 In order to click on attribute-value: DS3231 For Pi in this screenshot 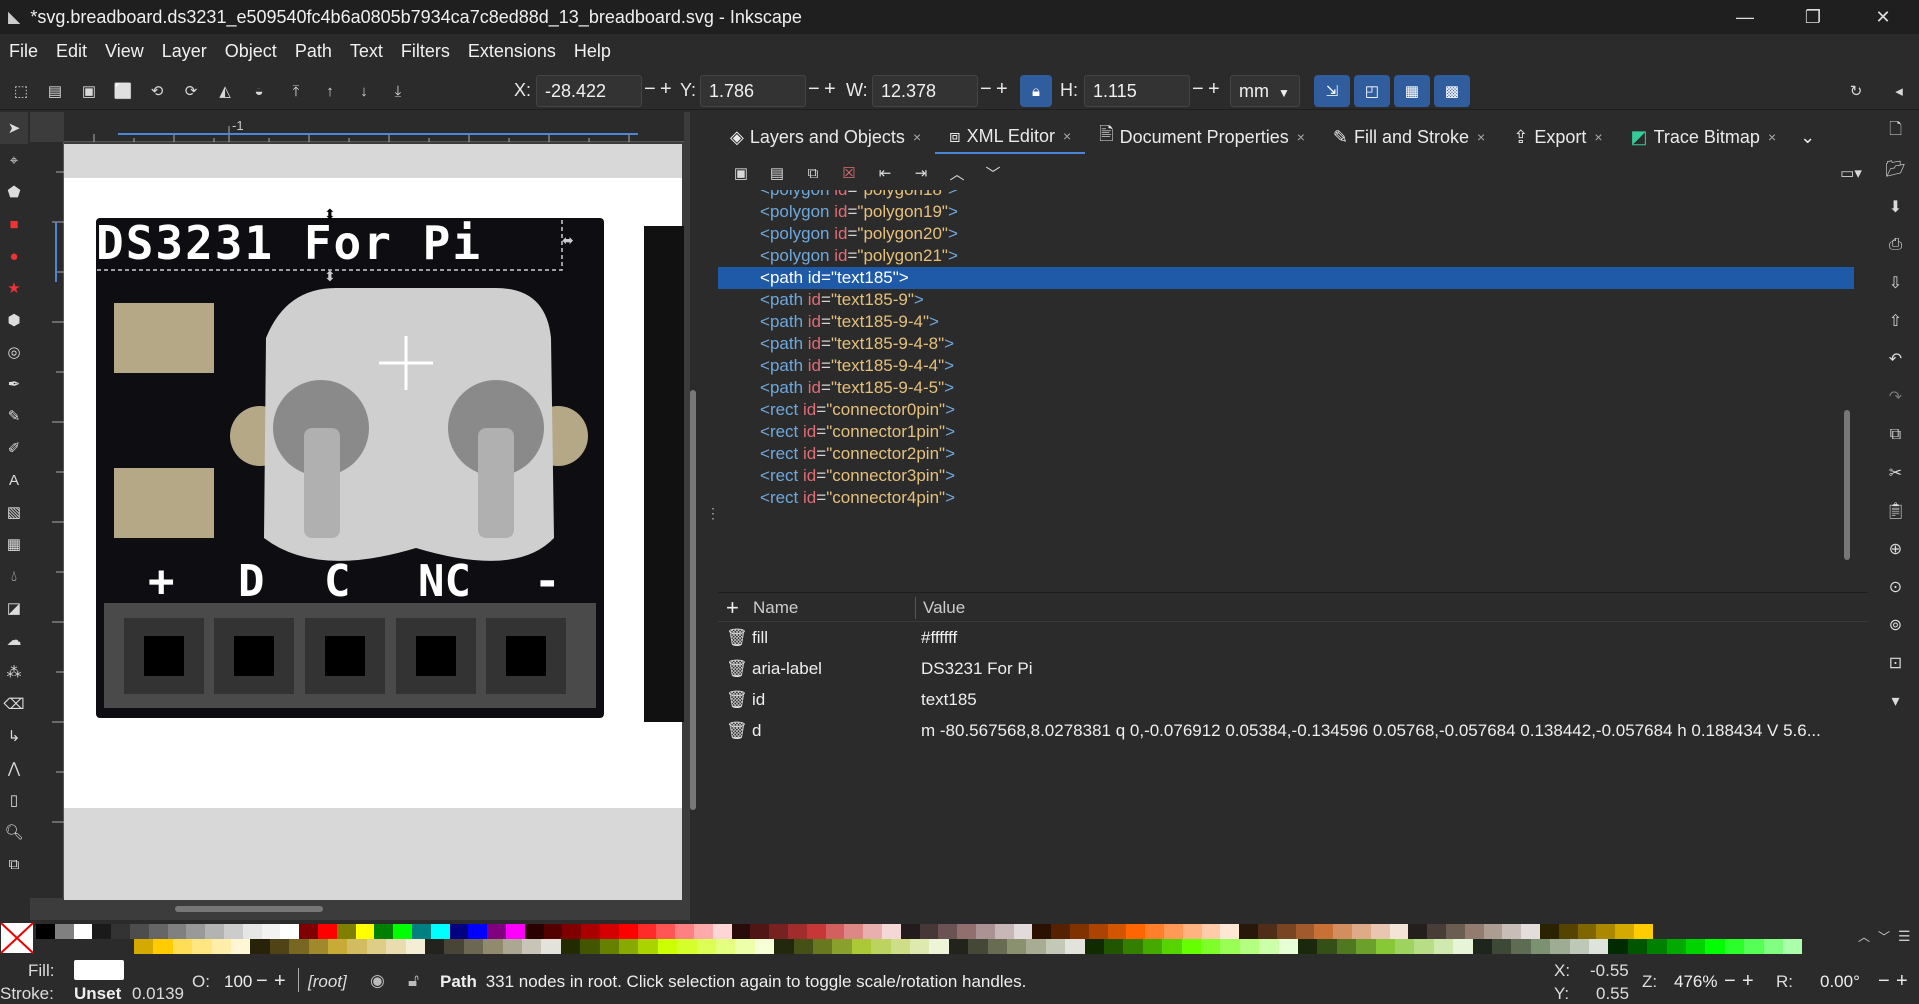, I will do `click(1391, 668)`.